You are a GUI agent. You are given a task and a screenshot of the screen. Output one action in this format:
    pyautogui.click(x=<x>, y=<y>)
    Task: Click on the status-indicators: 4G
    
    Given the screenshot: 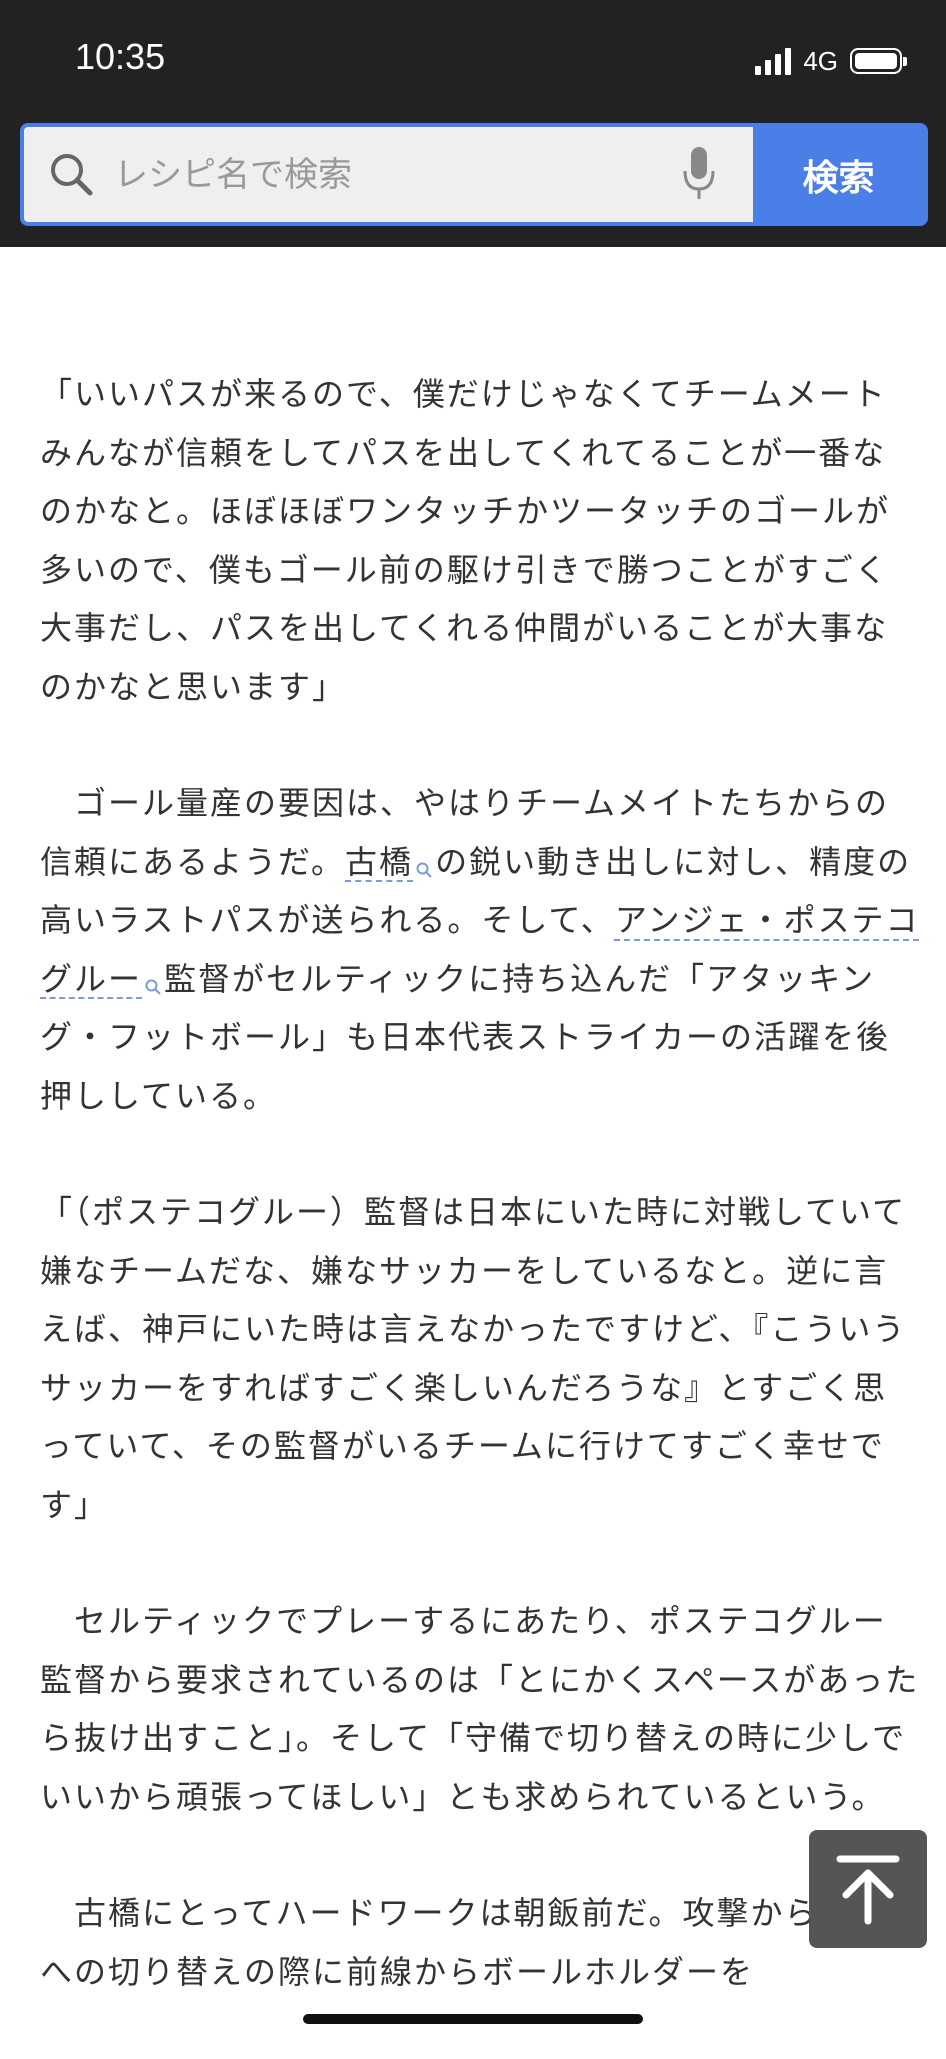 What is the action you would take?
    pyautogui.click(x=831, y=61)
    